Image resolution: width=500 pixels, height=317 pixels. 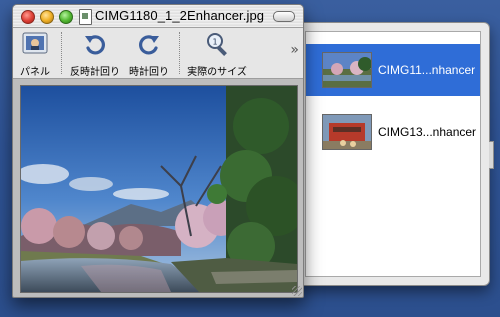 I want to click on panel-label: パネル, so click(x=35, y=72).